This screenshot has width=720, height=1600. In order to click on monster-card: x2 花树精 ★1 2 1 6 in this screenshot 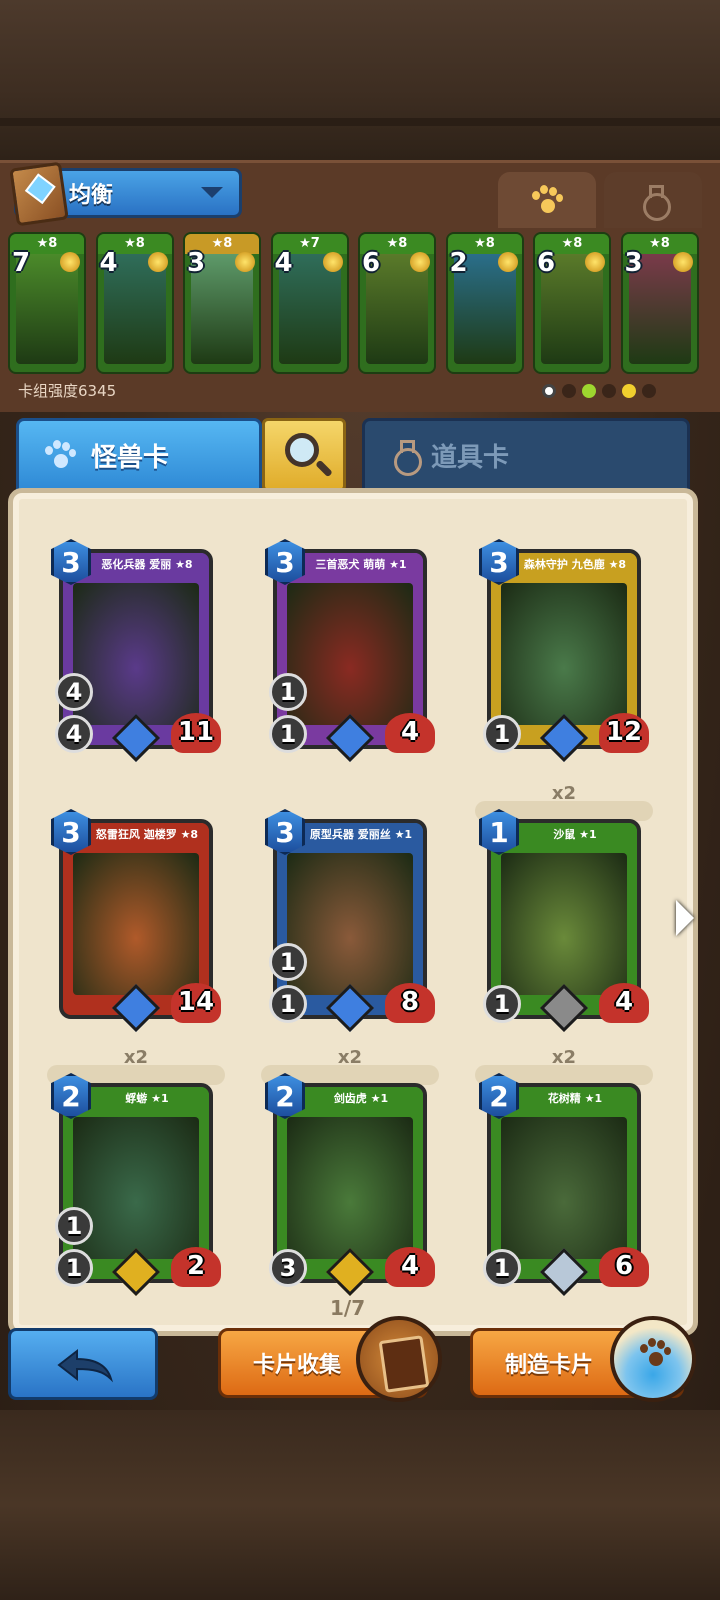, I will do `click(564, 1172)`.